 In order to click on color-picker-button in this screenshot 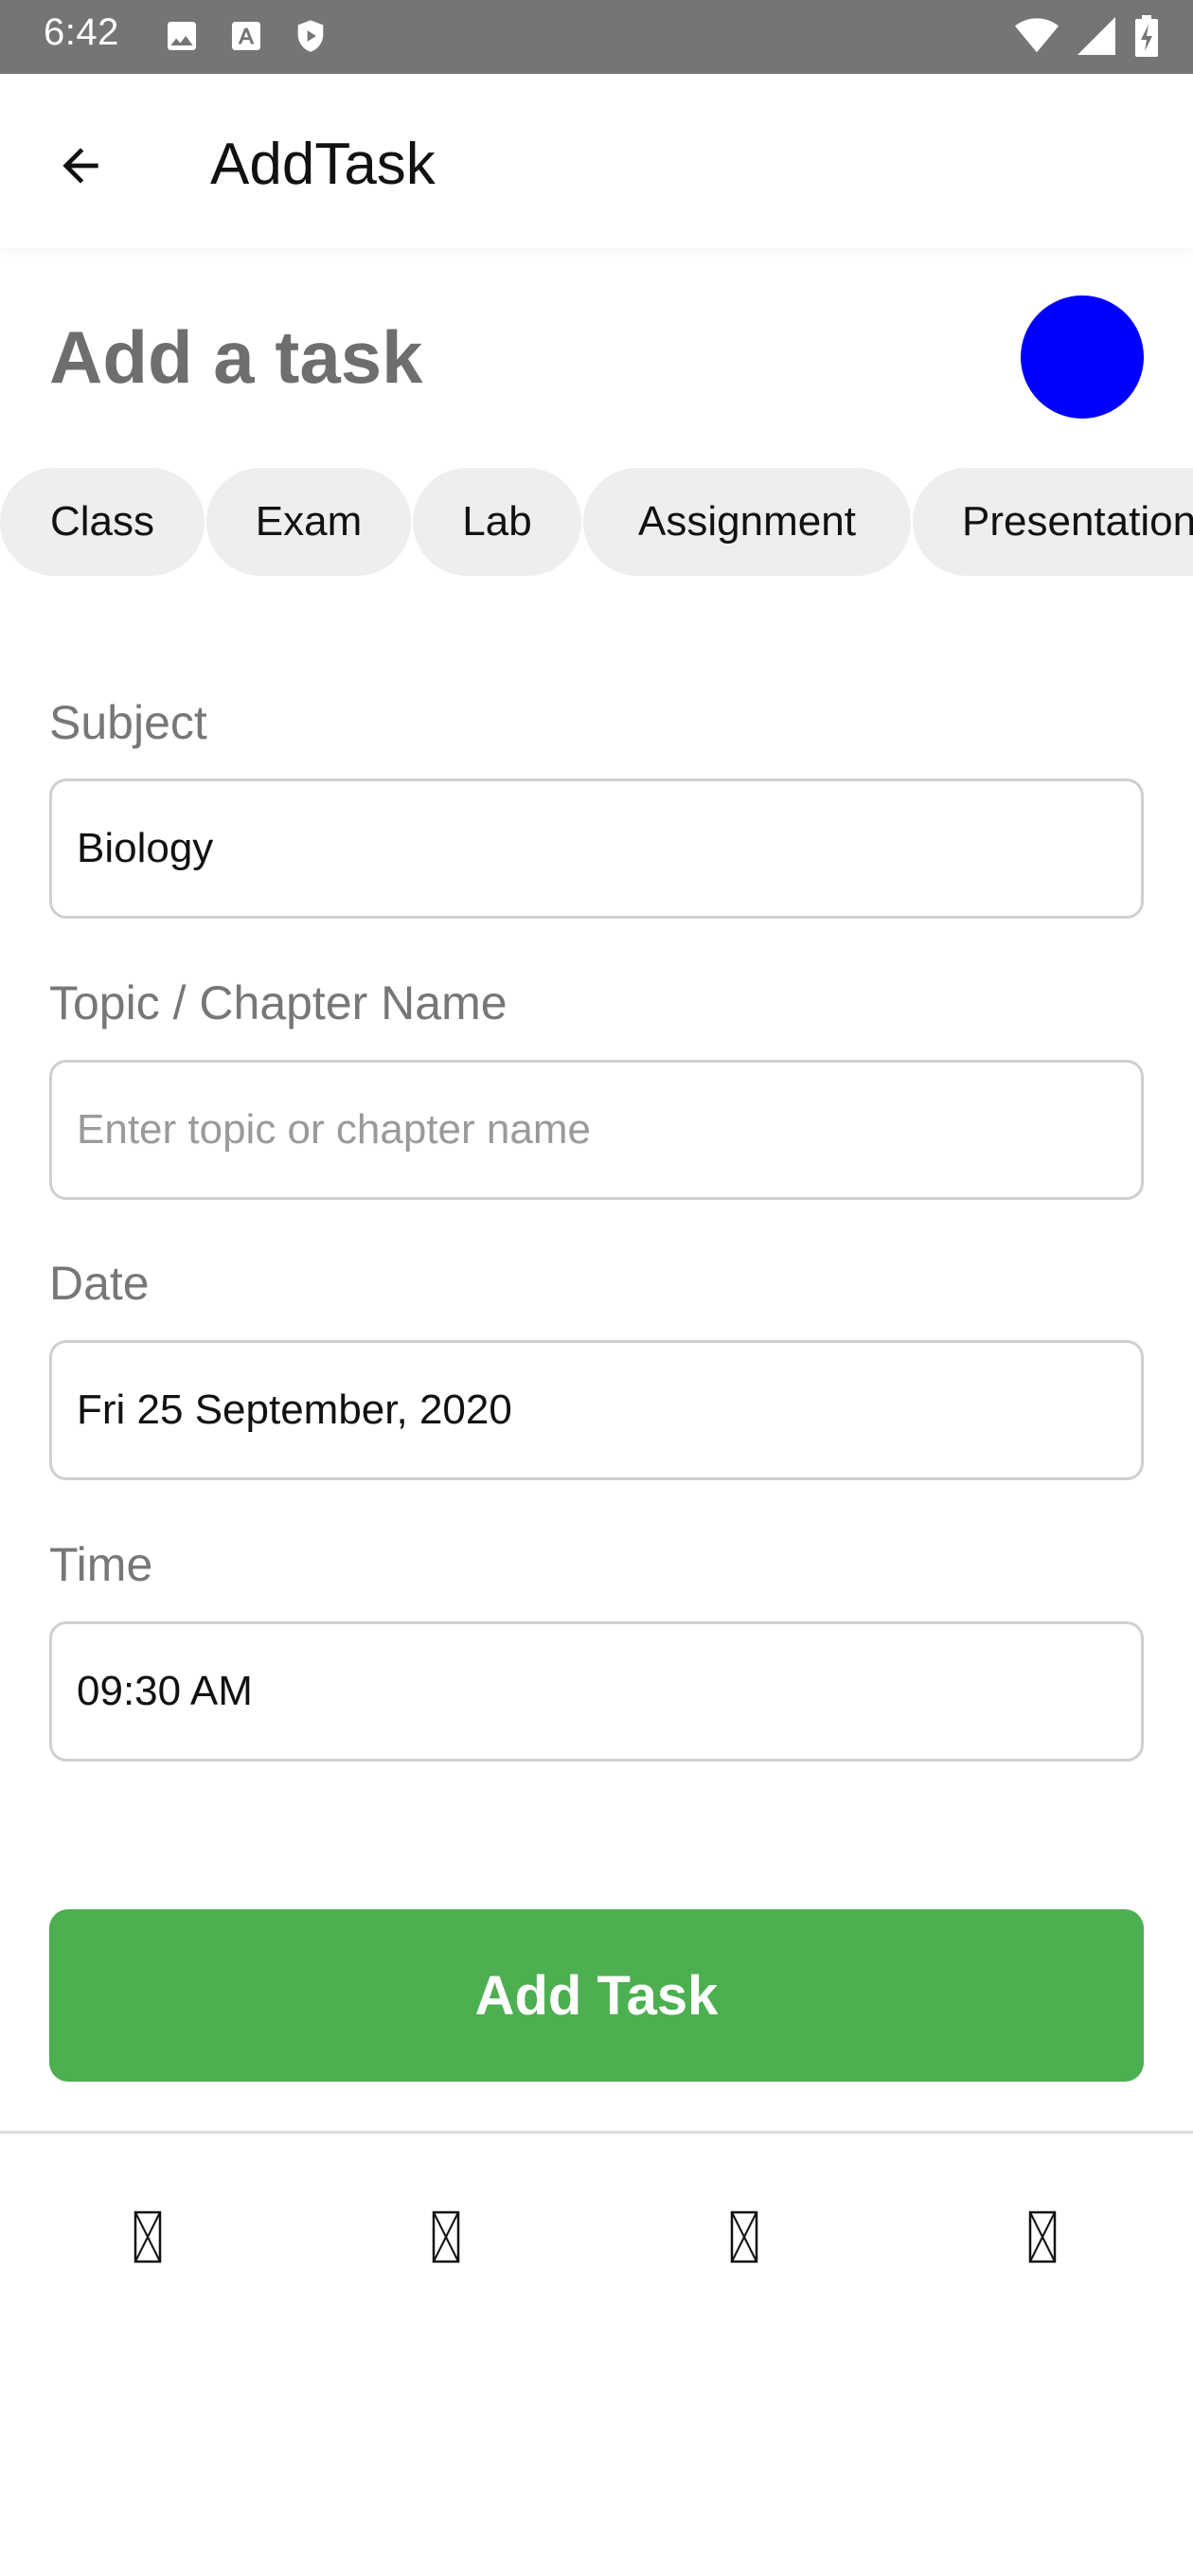, I will do `click(1082, 357)`.